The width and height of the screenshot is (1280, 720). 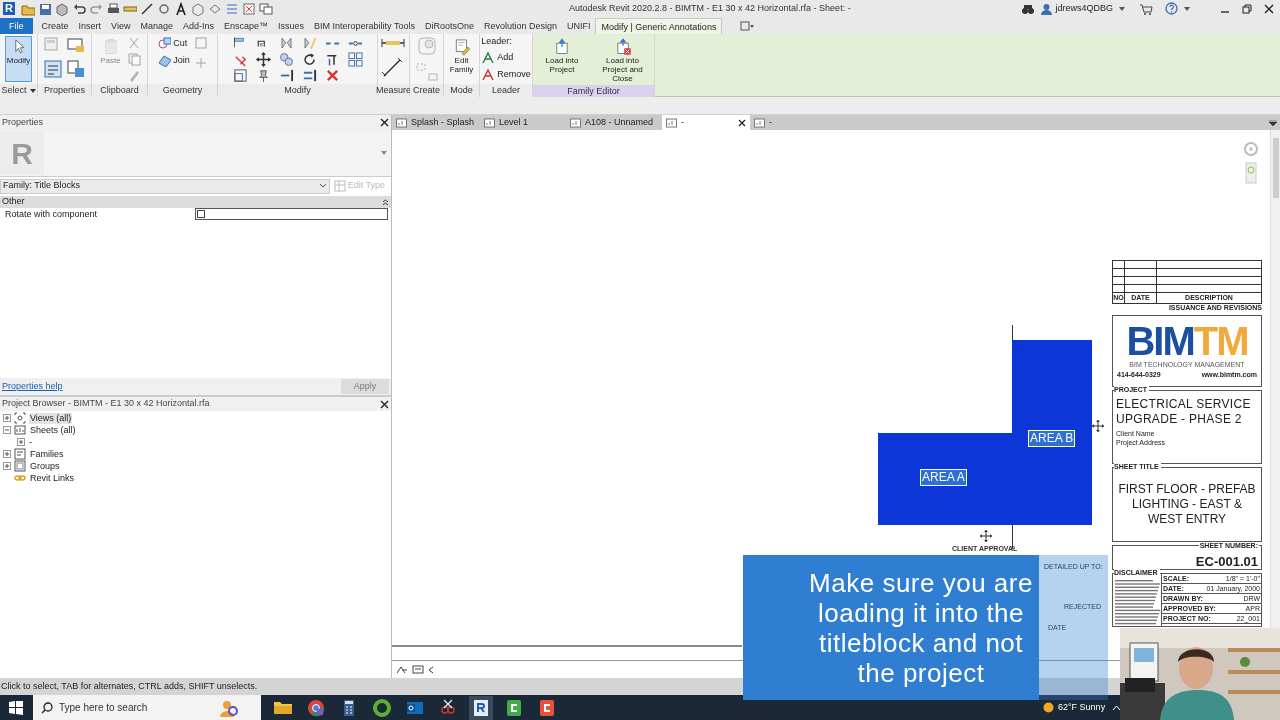 I want to click on ribbon-tab: Revolution Design, so click(x=520, y=26).